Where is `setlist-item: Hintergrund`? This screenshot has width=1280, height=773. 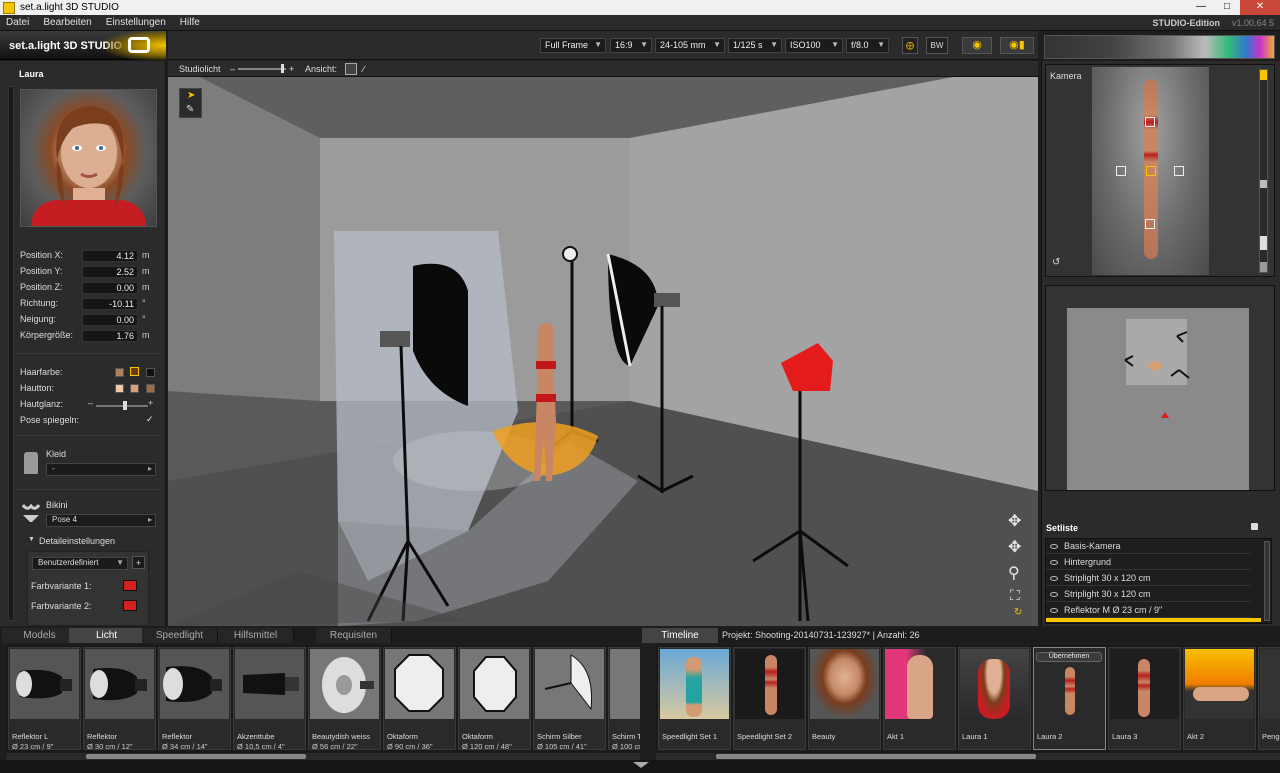 setlist-item: Hintergrund is located at coordinates (1148, 562).